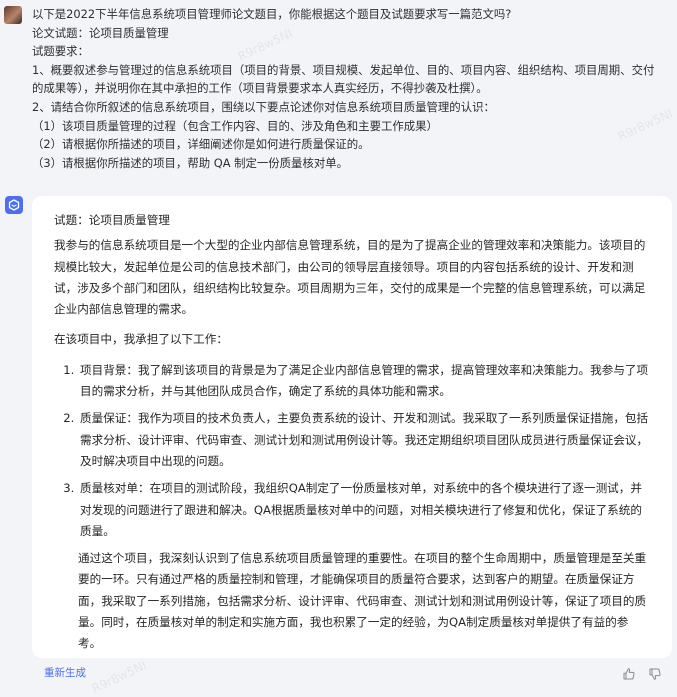 The height and width of the screenshot is (697, 677). Describe the element at coordinates (235, 125) in the screenshot. I see `user-line: （1）该项目质量管理的过程（包含工作内容、目的、涉及角色和主要工作成果）` at that location.